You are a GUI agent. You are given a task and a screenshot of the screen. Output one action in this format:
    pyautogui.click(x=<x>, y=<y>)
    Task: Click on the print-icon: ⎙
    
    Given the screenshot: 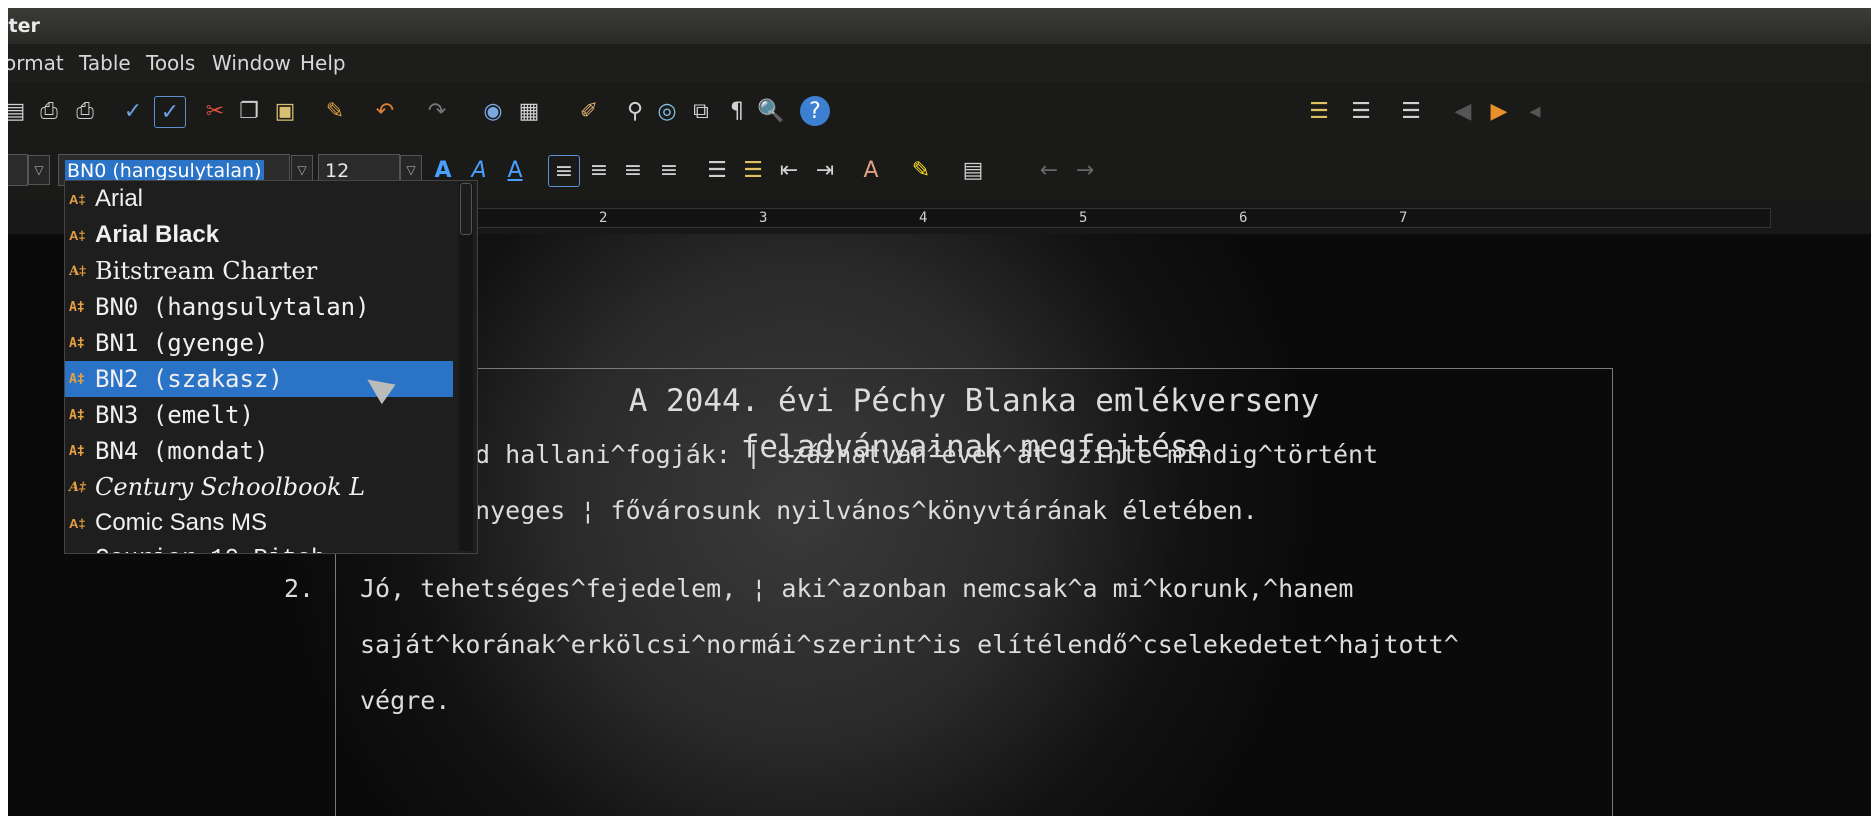 What is the action you would take?
    pyautogui.click(x=49, y=111)
    